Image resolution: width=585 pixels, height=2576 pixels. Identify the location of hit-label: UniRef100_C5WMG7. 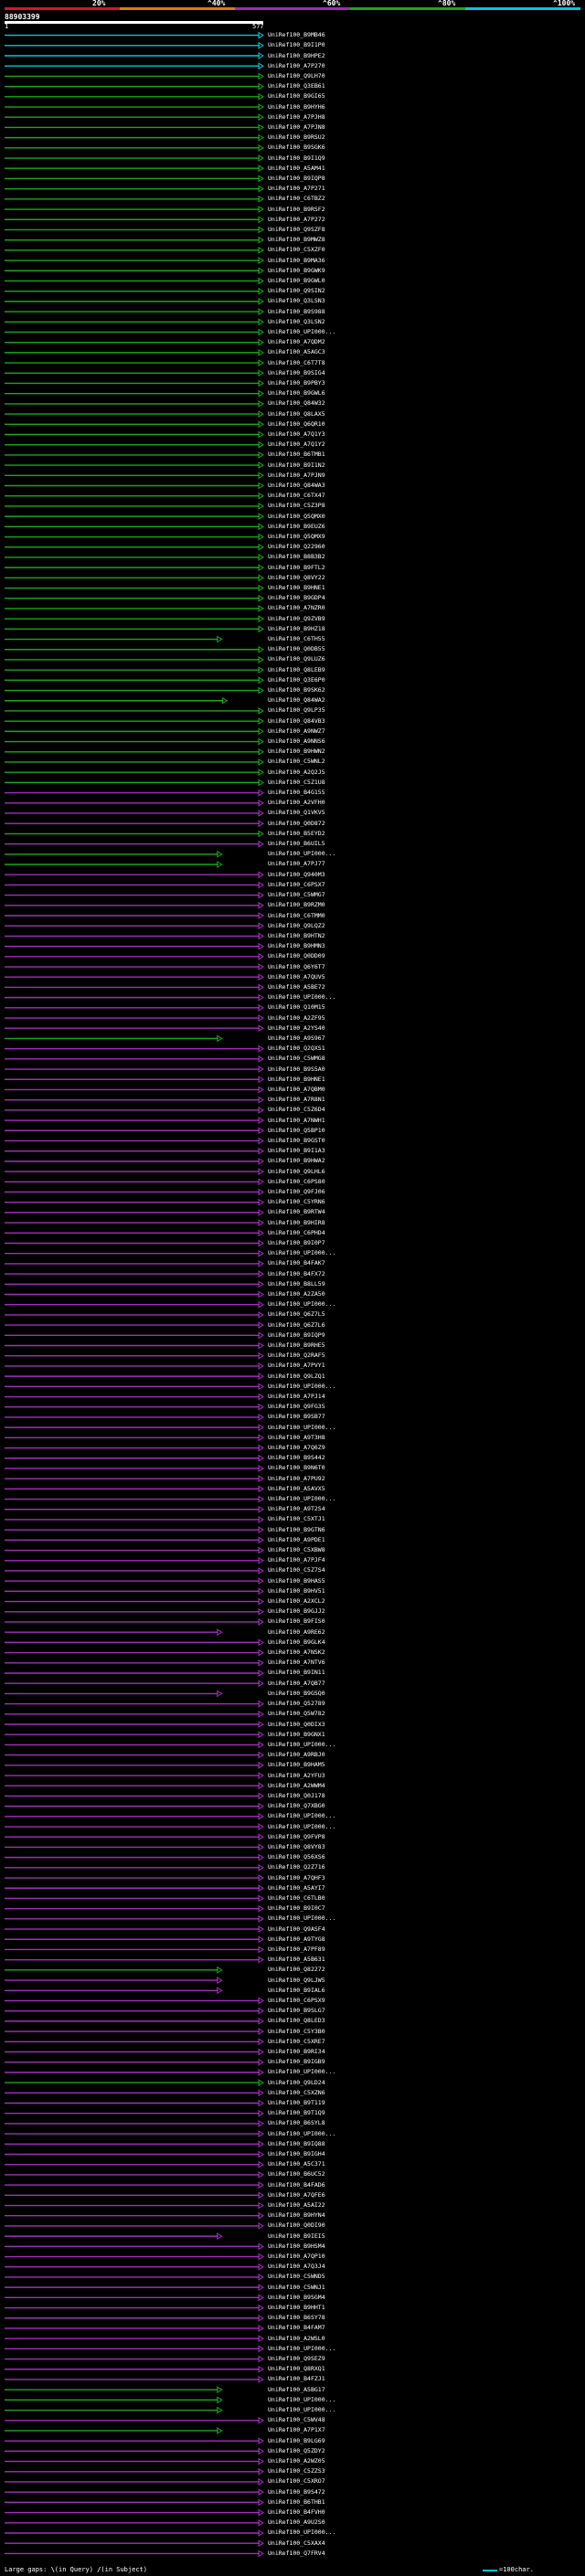
(297, 895).